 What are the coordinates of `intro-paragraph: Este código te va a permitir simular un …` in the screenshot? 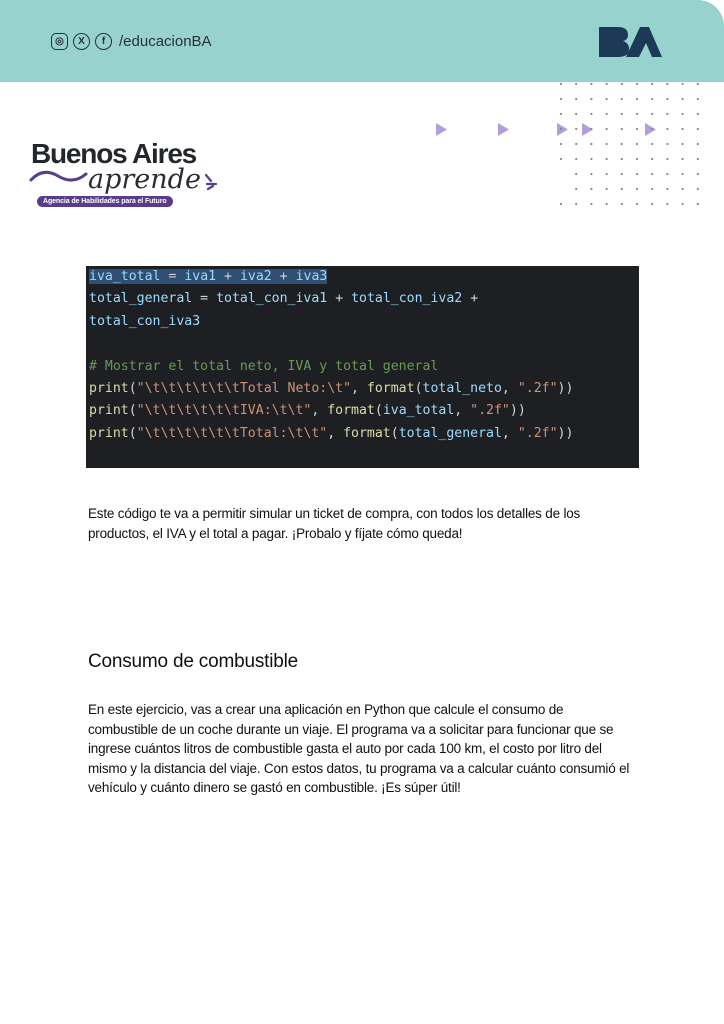 It's located at (334, 523).